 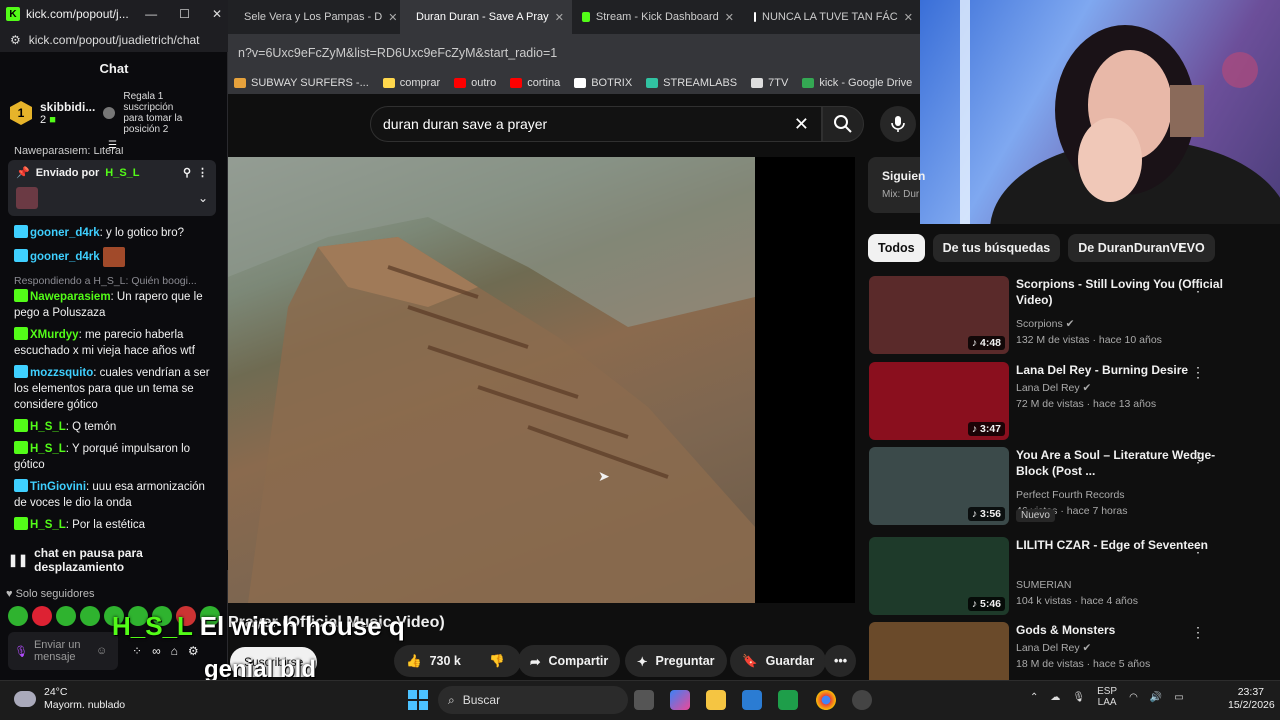 I want to click on chat-username: mozzsquito, so click(x=61, y=373).